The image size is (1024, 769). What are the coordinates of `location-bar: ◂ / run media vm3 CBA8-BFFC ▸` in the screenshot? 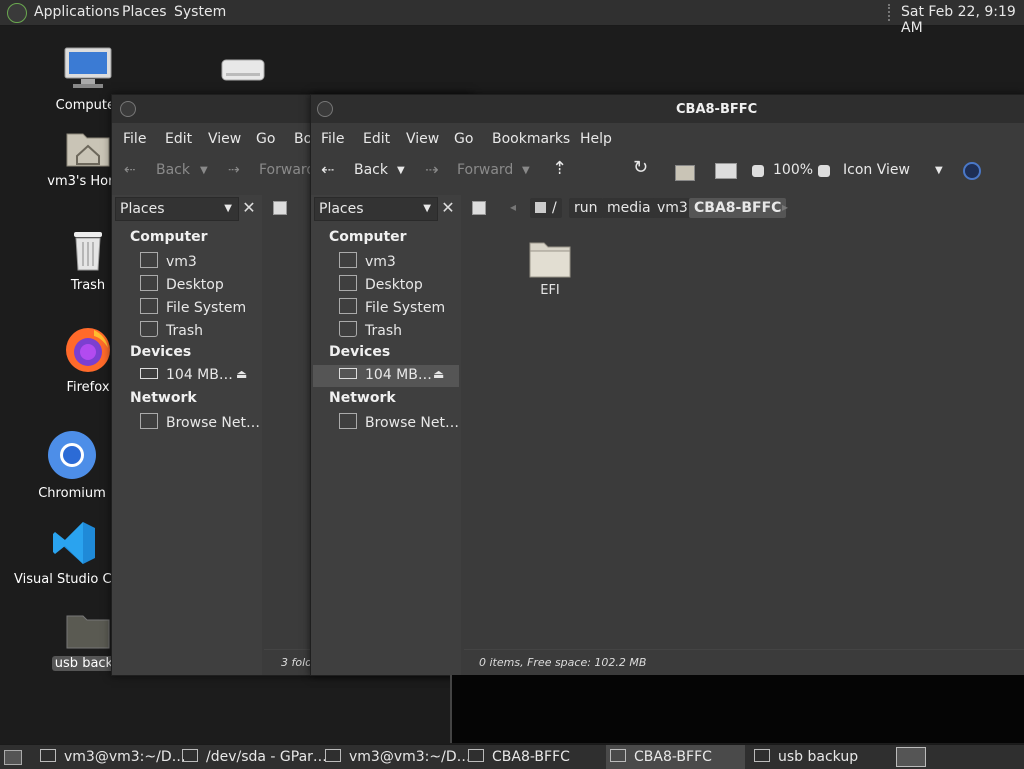 It's located at (744, 208).